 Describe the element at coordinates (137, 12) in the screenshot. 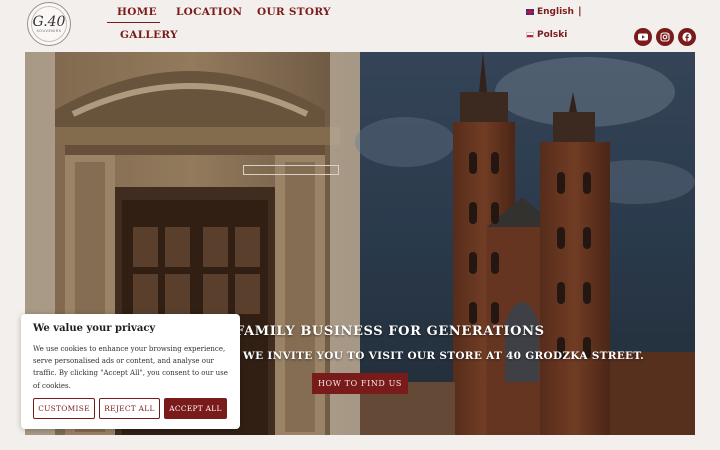

I see `nav-home: HOME` at that location.